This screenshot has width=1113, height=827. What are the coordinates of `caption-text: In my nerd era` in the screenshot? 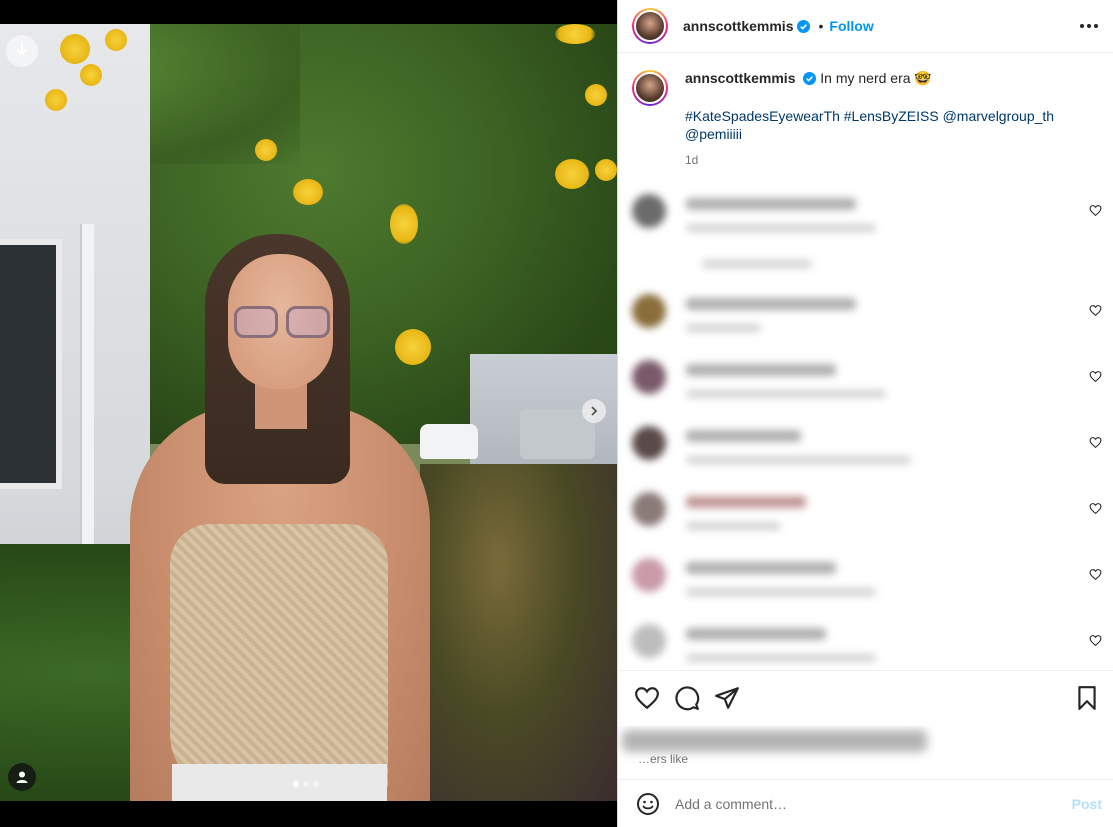 It's located at (865, 78).